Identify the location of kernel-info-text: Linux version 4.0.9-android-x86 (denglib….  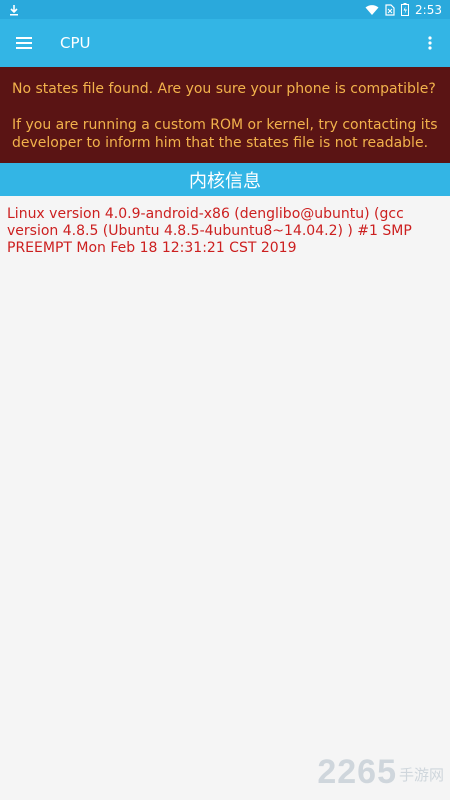
(209, 231).